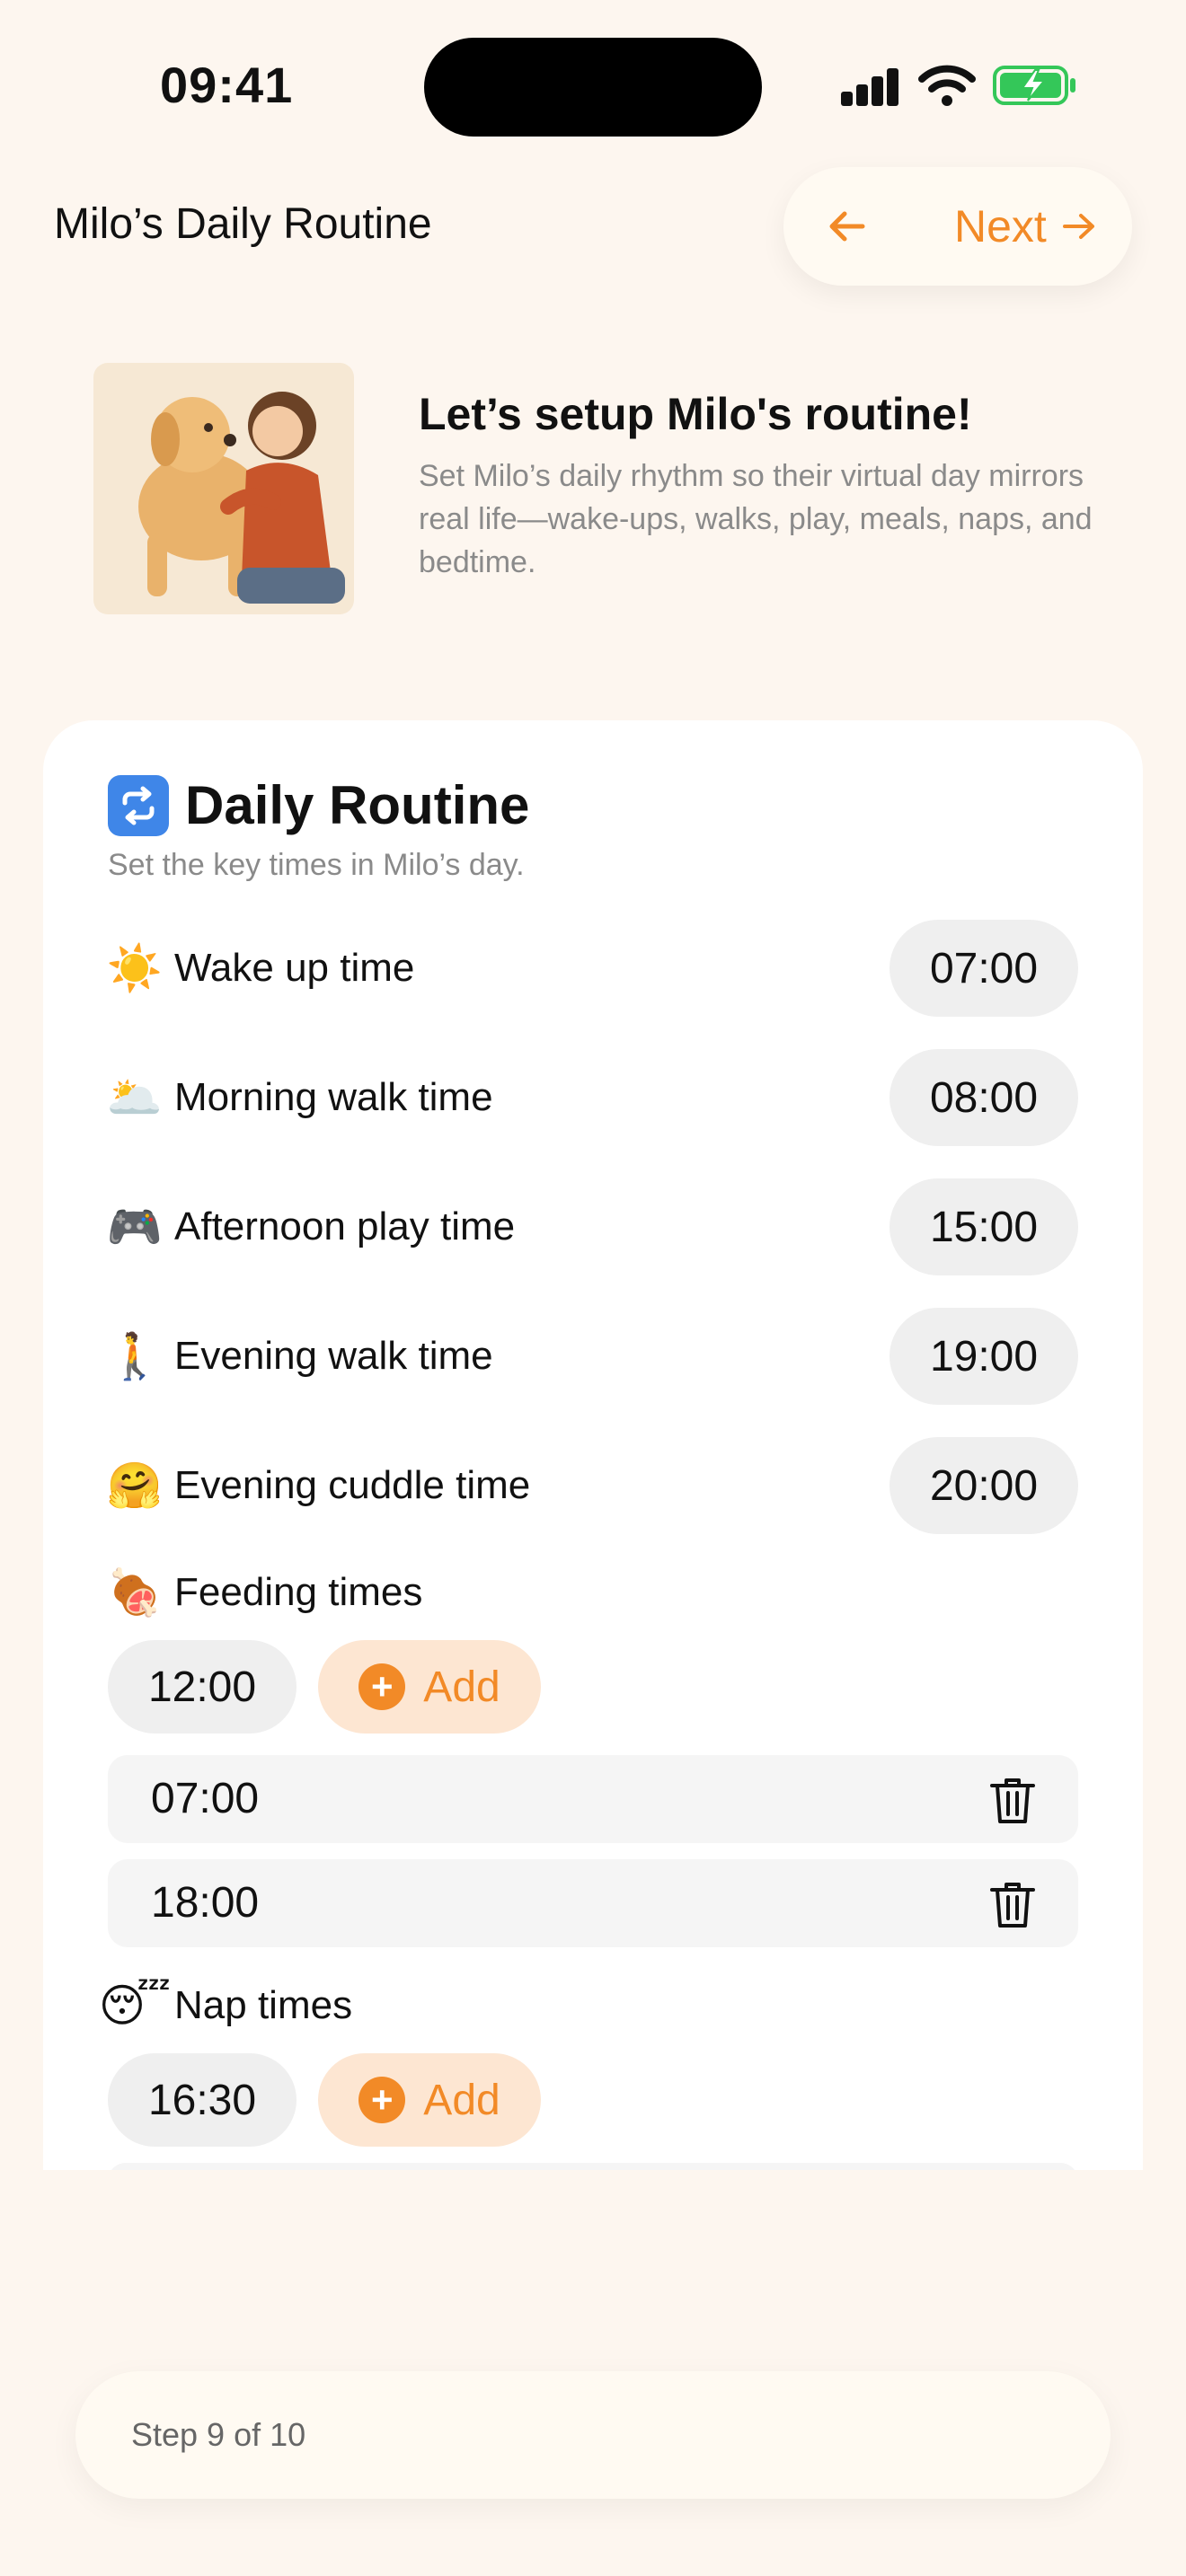 The height and width of the screenshot is (2576, 1186). What do you see at coordinates (1000, 226) in the screenshot?
I see `next-button-label: Next` at bounding box center [1000, 226].